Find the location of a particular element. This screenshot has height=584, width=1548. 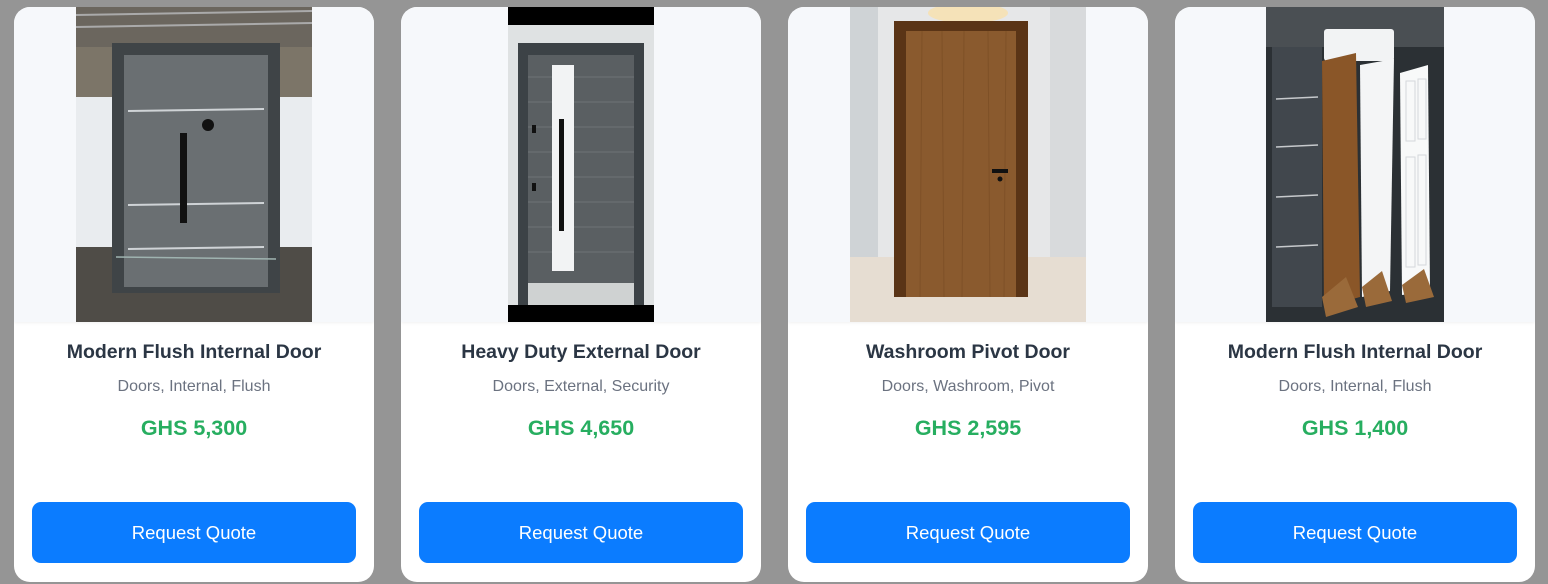

product-title: Heavy Duty External Door is located at coordinates (581, 352).